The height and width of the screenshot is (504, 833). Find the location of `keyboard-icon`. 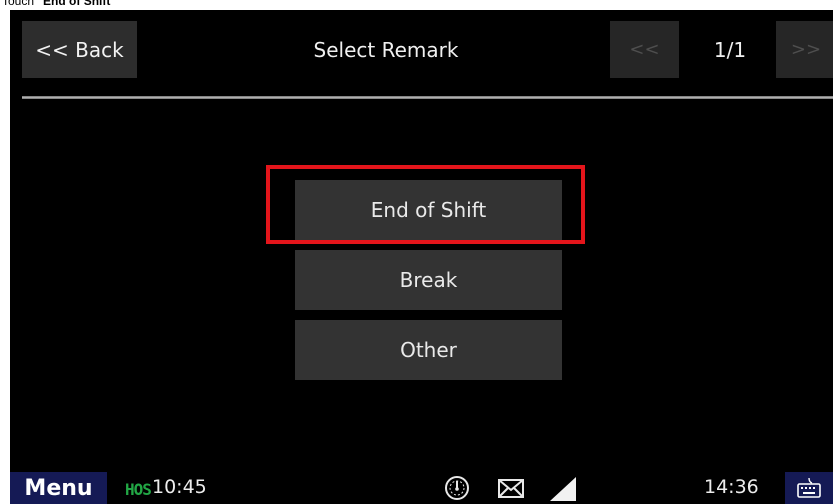

keyboard-icon is located at coordinates (809, 487).